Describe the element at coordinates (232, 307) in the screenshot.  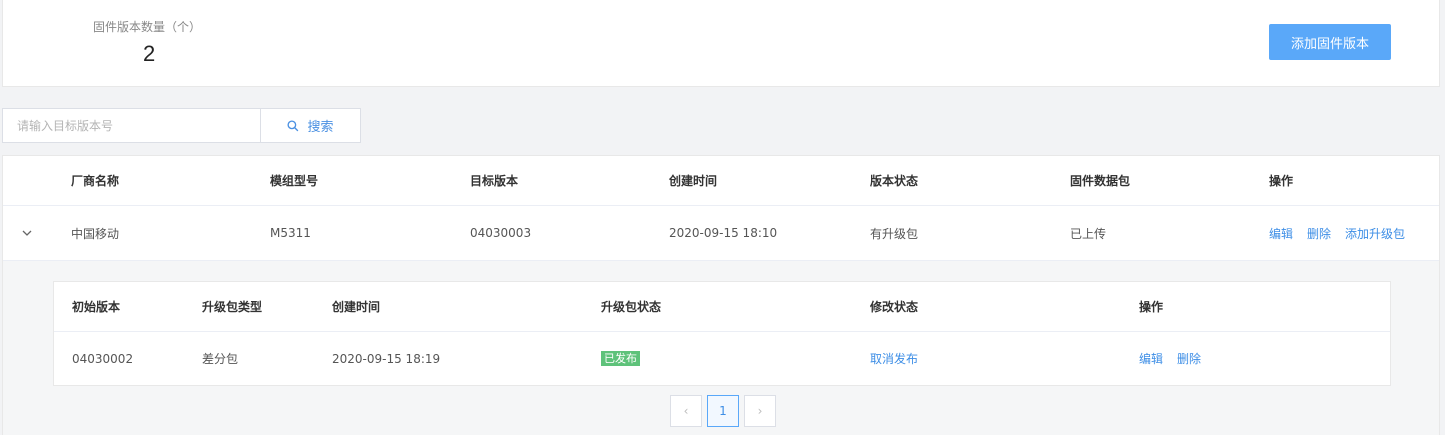
I see `sub-col-header-package-type: 升级包类型` at that location.